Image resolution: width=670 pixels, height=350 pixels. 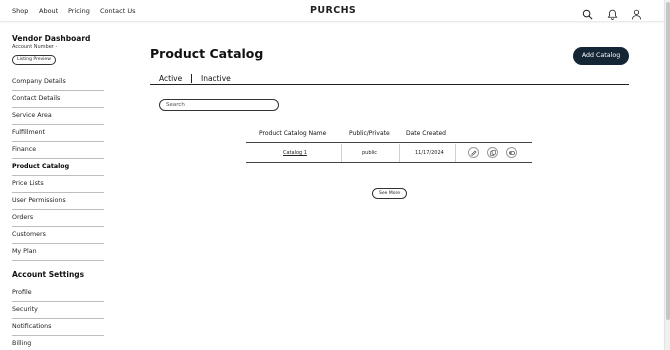 I want to click on top-navigation: Shop About Pricing Contact Us PURCHS, so click(x=332, y=10).